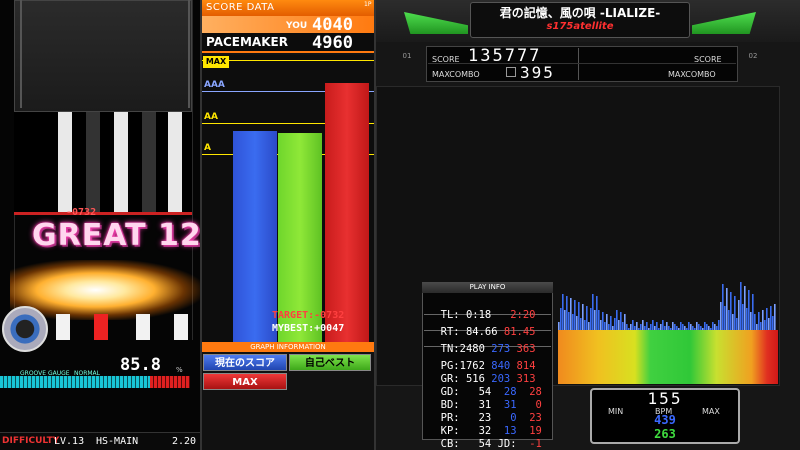  I want to click on combo-indicator, so click(511, 72).